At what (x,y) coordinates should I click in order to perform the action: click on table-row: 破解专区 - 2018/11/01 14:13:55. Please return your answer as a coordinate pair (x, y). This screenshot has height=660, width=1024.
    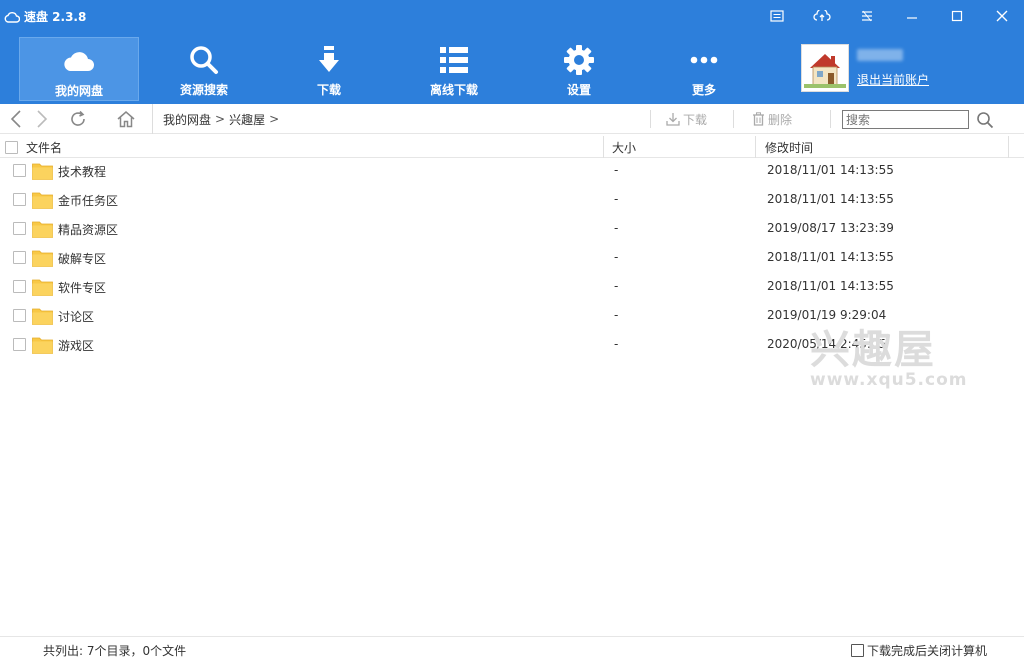
    Looking at the image, I should click on (512, 259).